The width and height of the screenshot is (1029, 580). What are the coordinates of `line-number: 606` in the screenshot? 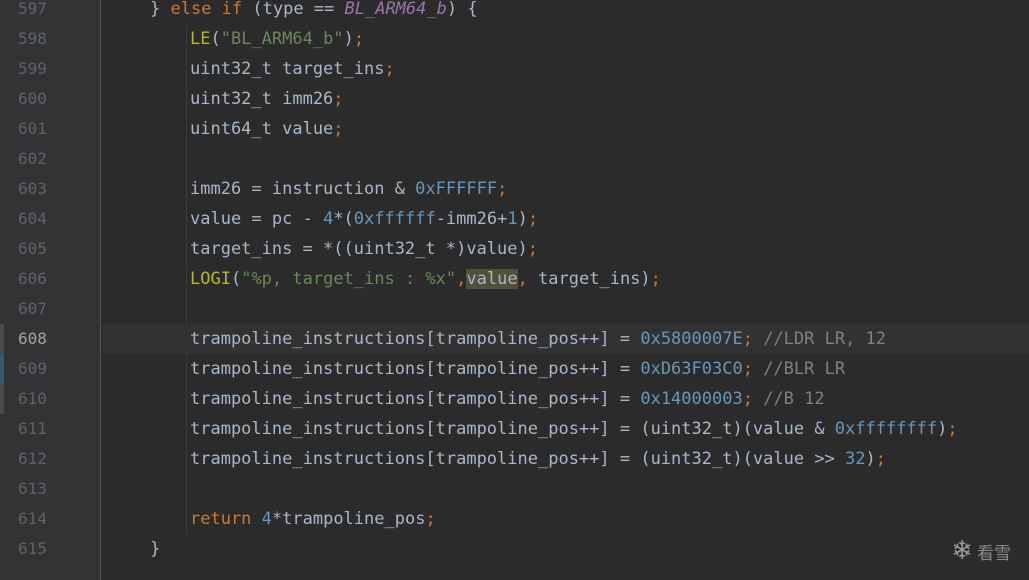 It's located at (32, 278).